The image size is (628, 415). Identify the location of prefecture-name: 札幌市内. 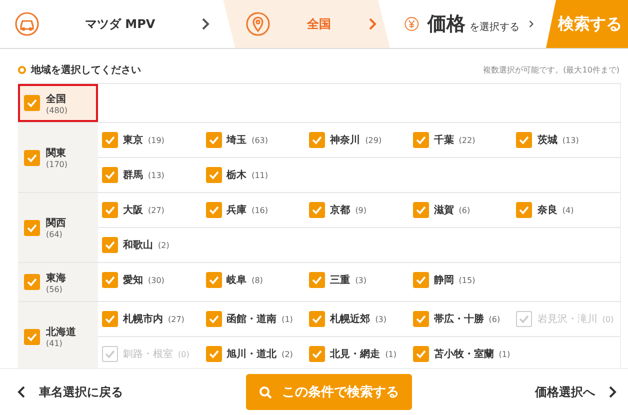
(143, 319).